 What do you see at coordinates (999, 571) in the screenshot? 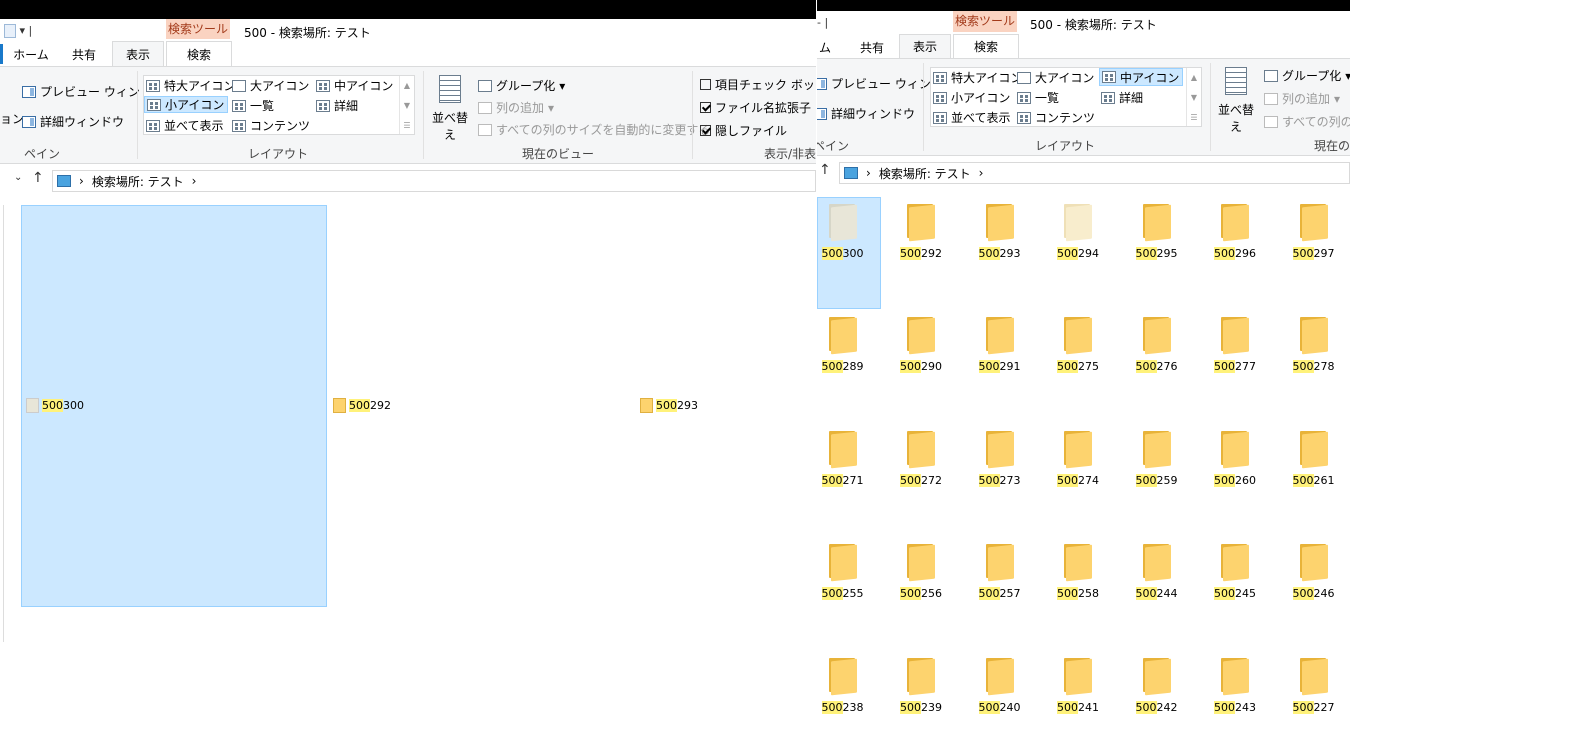
I see `file-item: 500257` at bounding box center [999, 571].